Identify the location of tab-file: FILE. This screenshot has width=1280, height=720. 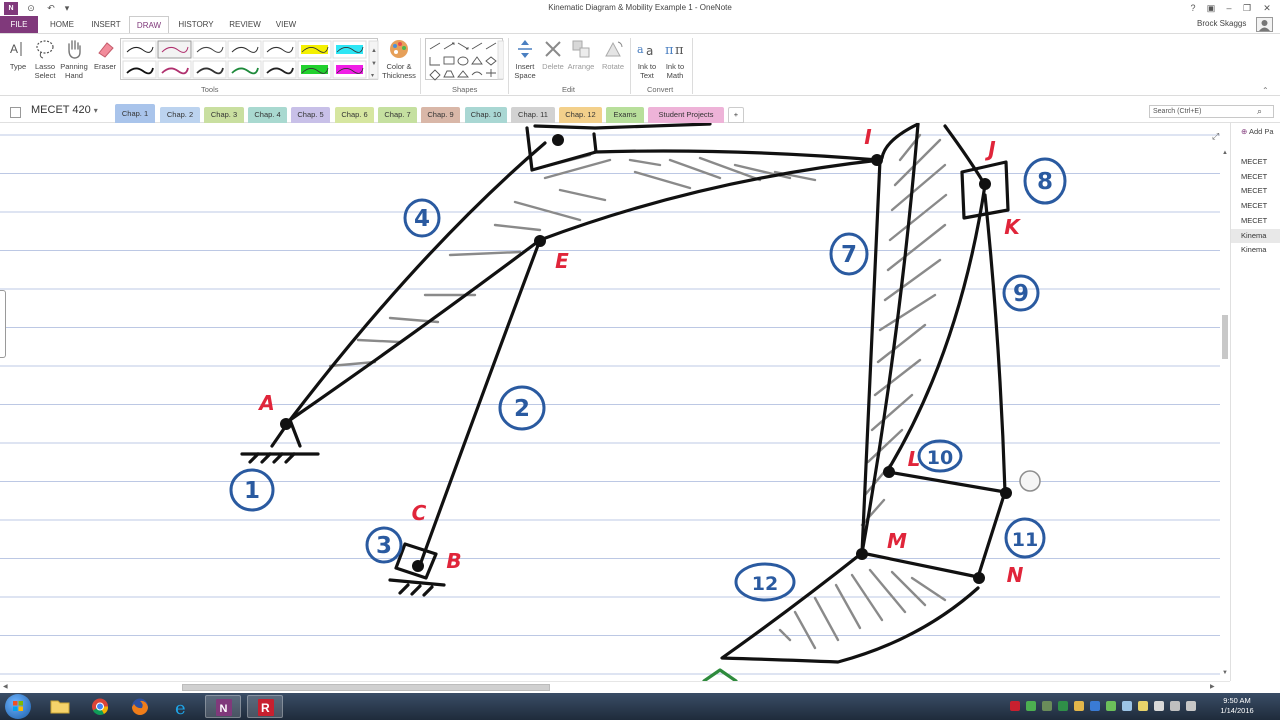
(19, 24).